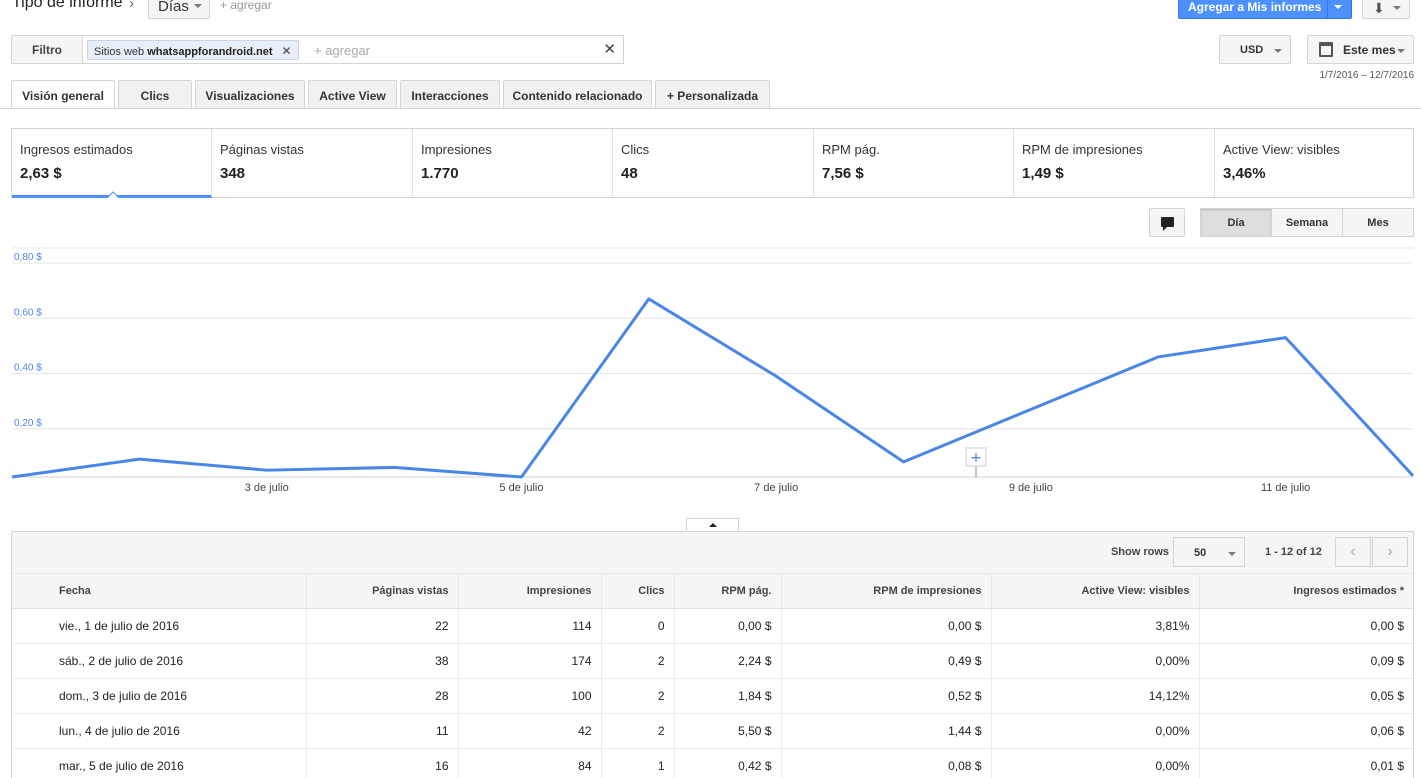 This screenshot has height=778, width=1421. What do you see at coordinates (1095, 696) in the screenshot?
I see `cell-active-view: 14,12%` at bounding box center [1095, 696].